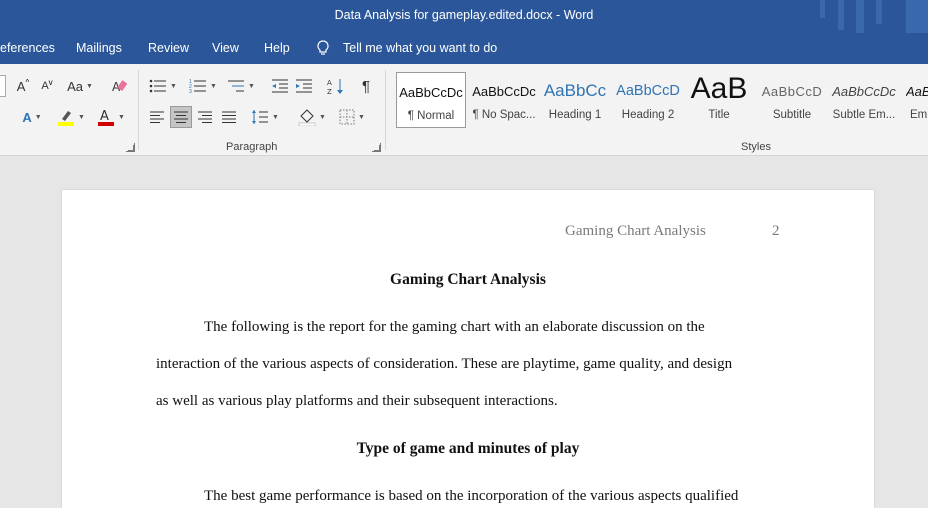 The width and height of the screenshot is (928, 508). What do you see at coordinates (347, 117) in the screenshot?
I see `borders-icon` at bounding box center [347, 117].